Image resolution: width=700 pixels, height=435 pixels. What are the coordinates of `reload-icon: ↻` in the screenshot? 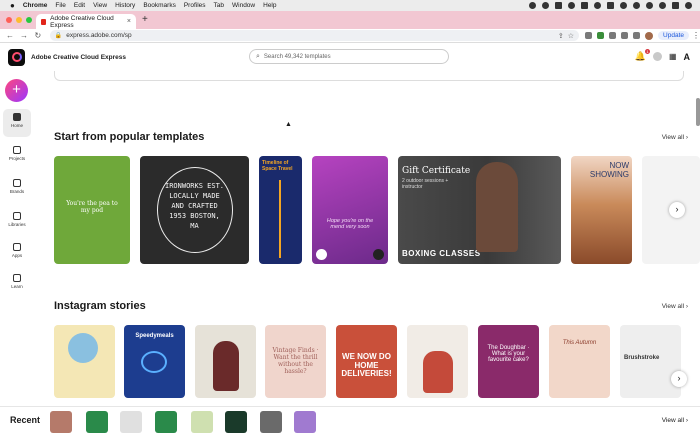 It's located at (38, 35).